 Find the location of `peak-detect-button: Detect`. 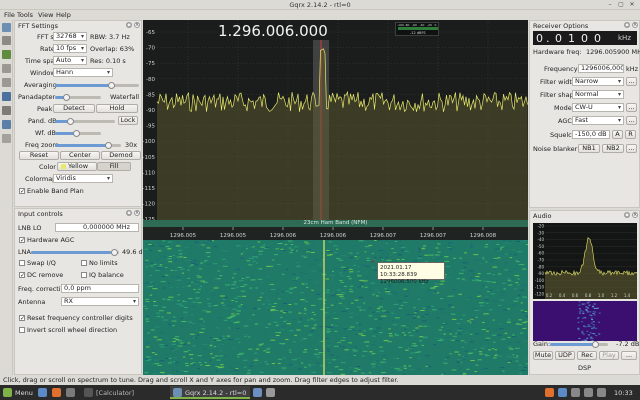

peak-detect-button: Detect is located at coordinates (74, 108).